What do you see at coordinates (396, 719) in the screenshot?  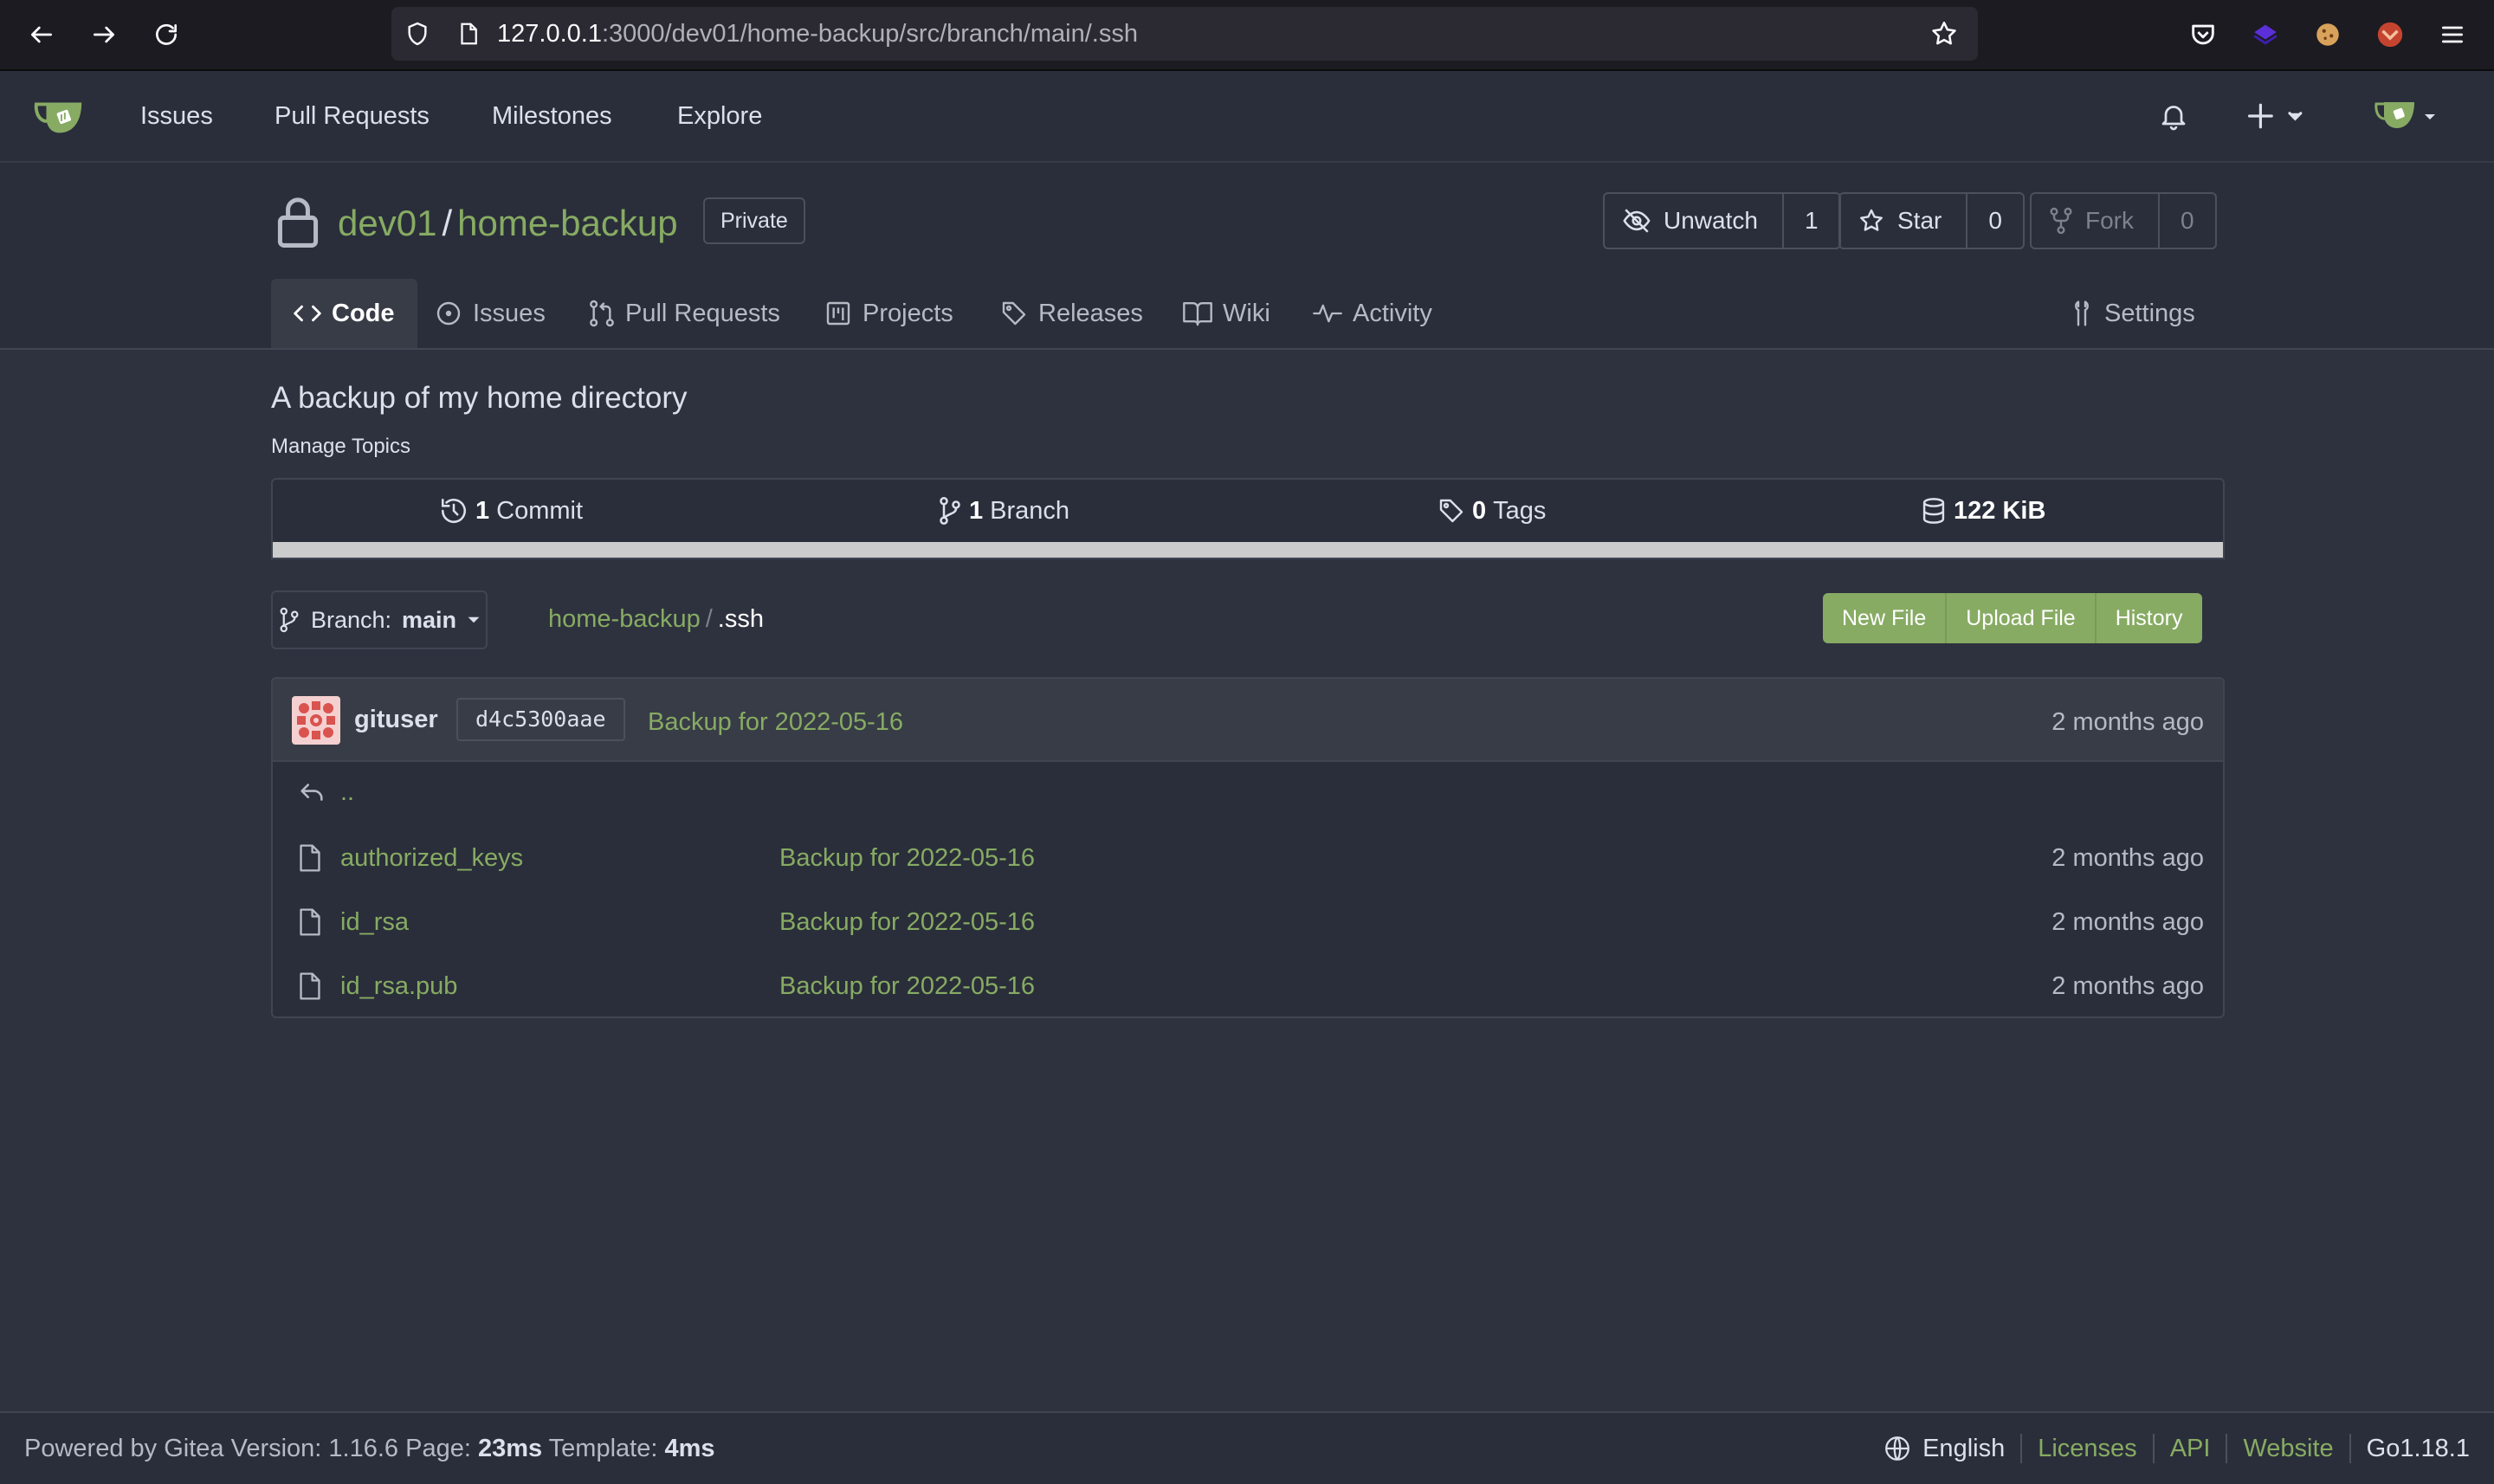 I see `commit-author: gituser` at bounding box center [396, 719].